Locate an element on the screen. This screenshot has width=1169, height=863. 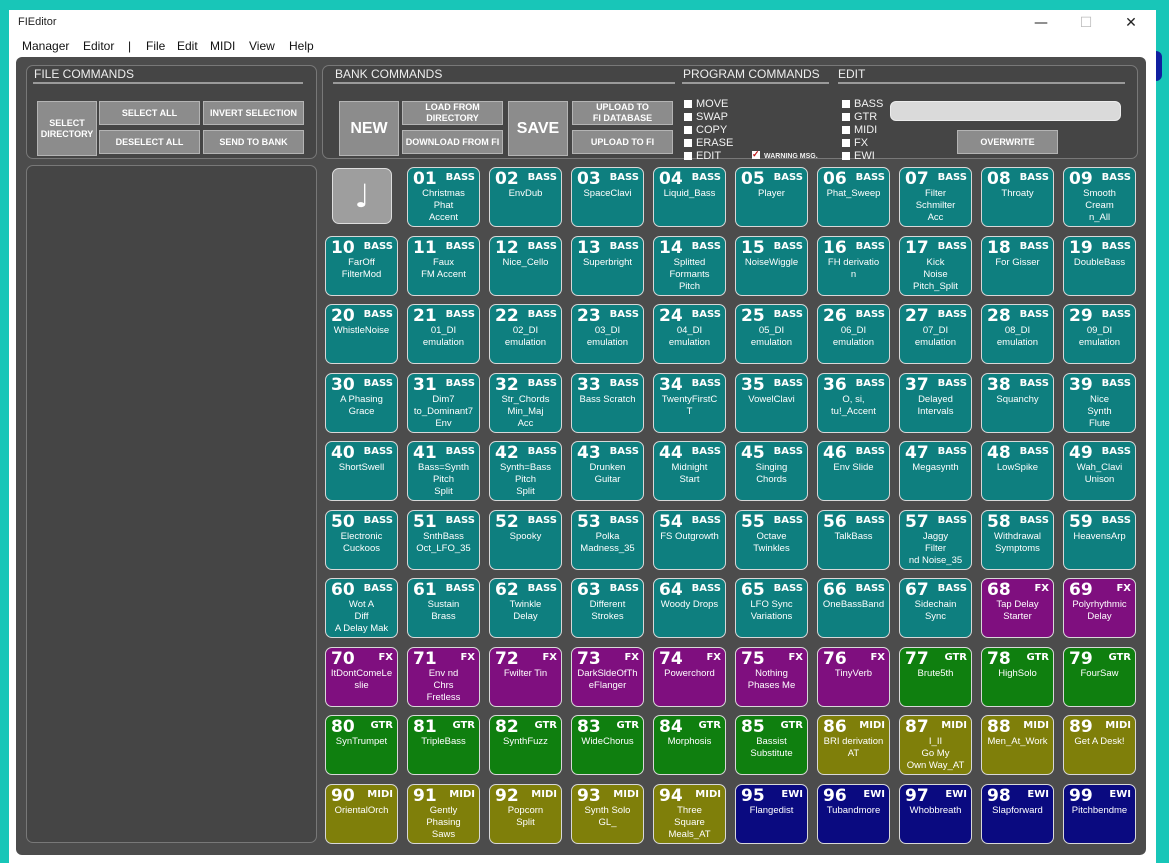
program-tile-28: 28 BASS 08_DI emulation is located at coordinates (1017, 334).